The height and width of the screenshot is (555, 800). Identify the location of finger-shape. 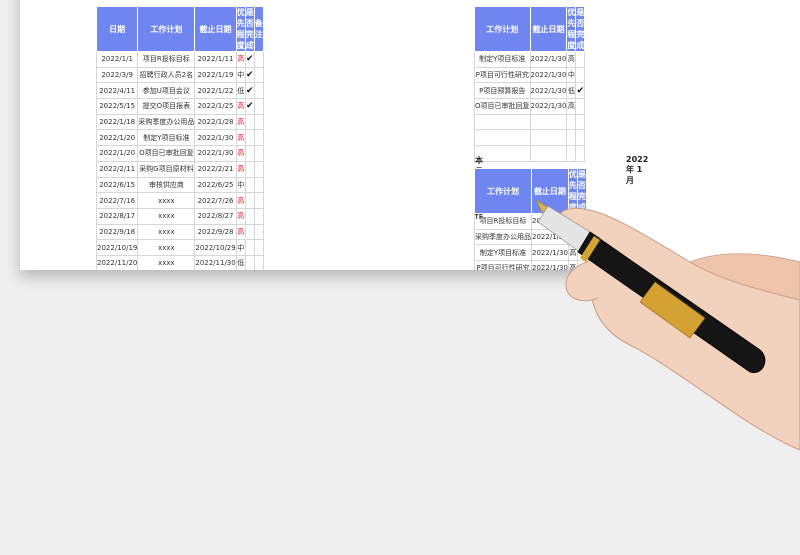
(583, 279).